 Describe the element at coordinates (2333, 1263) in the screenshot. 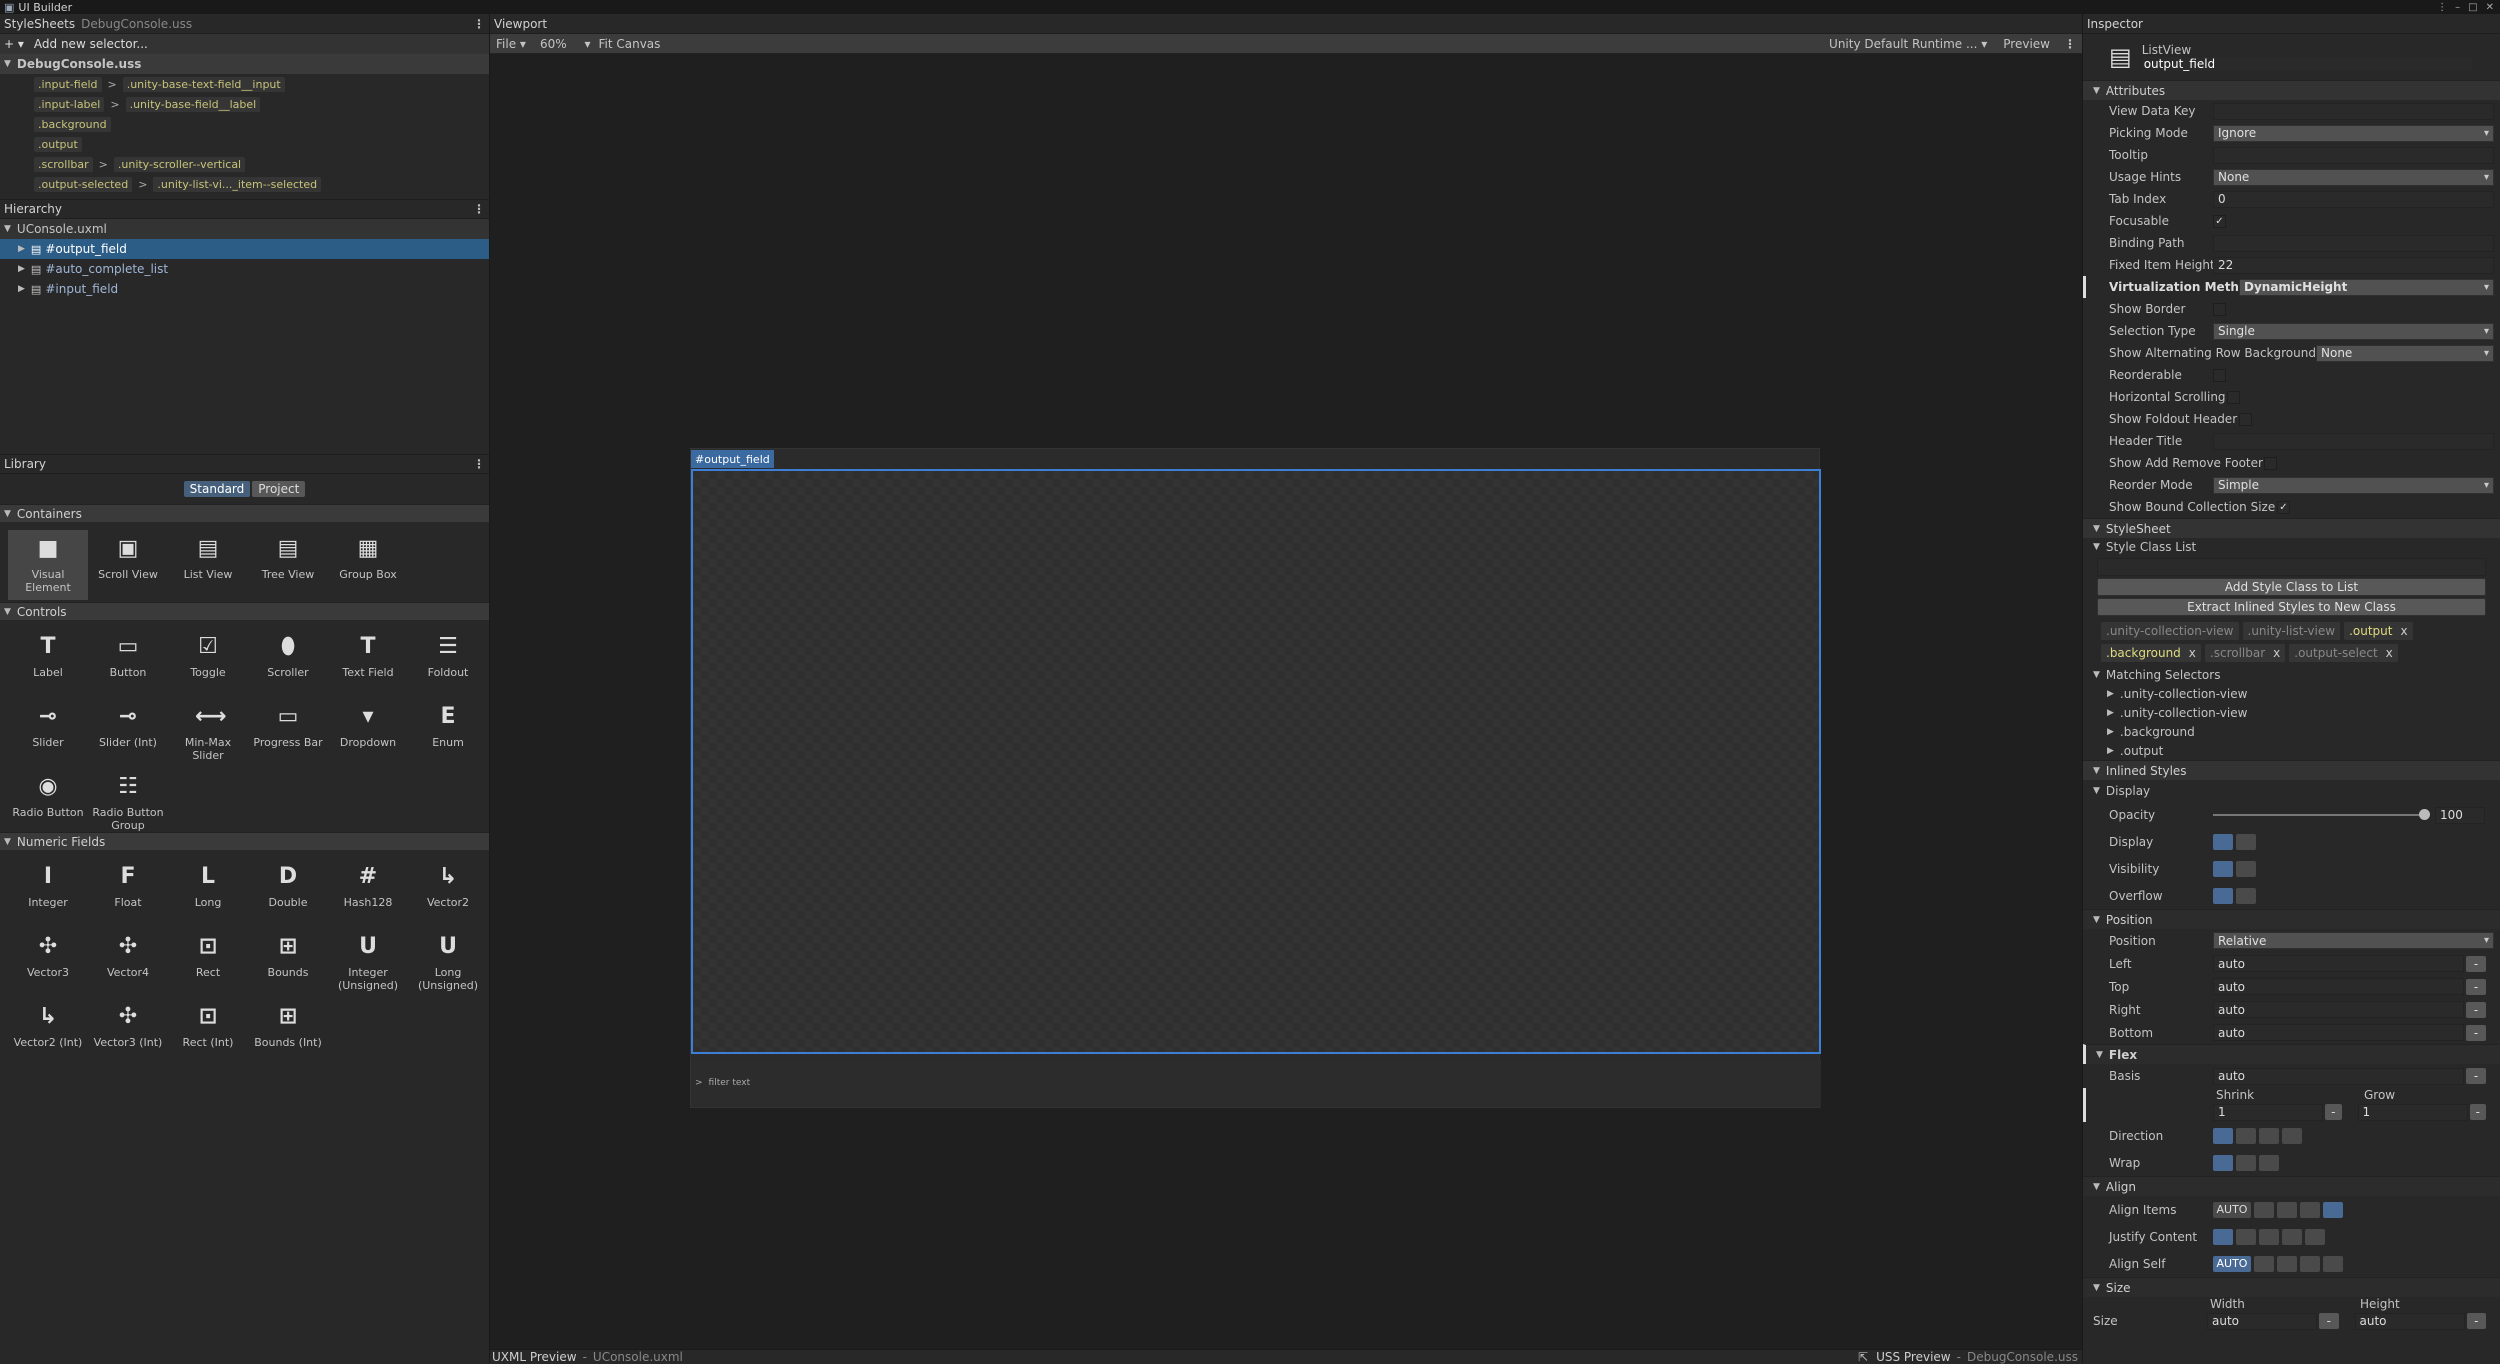

I see `align-self-stretch-icon` at that location.